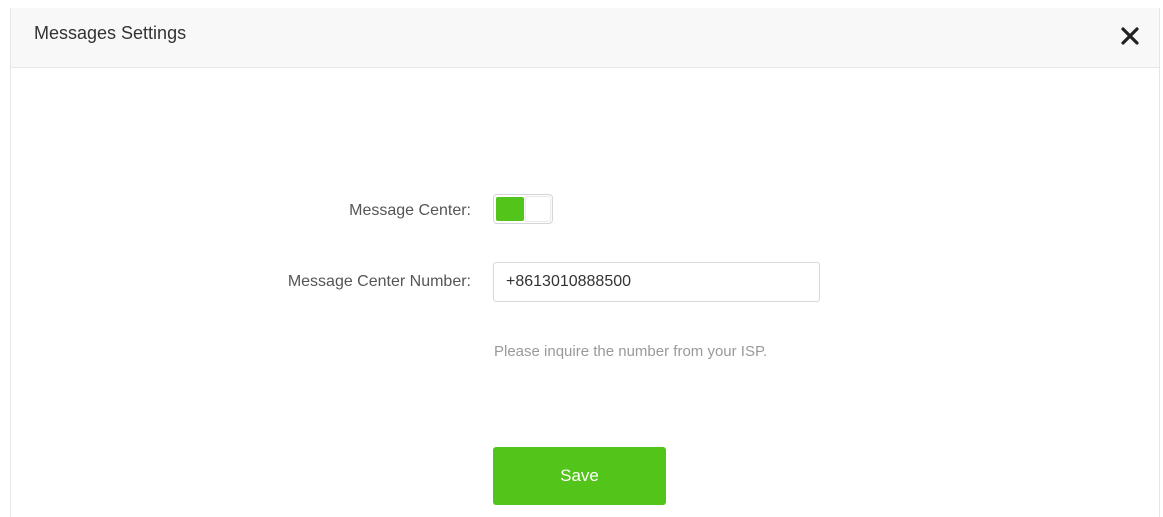 The image size is (1163, 517). I want to click on dialog-title: Messages Settings, so click(110, 33).